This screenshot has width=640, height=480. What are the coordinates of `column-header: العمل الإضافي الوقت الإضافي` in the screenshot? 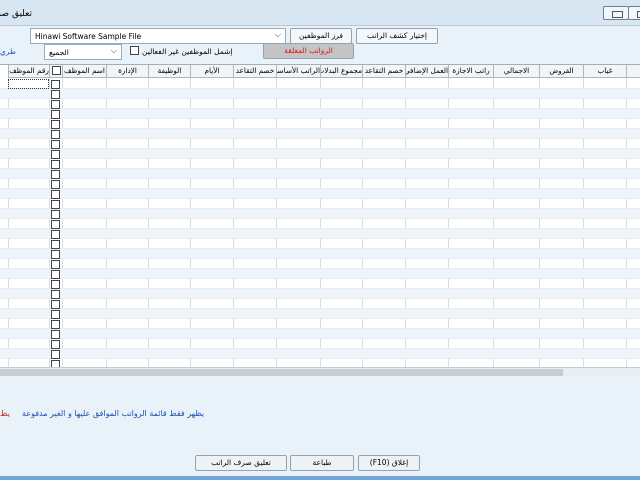 It's located at (426, 71).